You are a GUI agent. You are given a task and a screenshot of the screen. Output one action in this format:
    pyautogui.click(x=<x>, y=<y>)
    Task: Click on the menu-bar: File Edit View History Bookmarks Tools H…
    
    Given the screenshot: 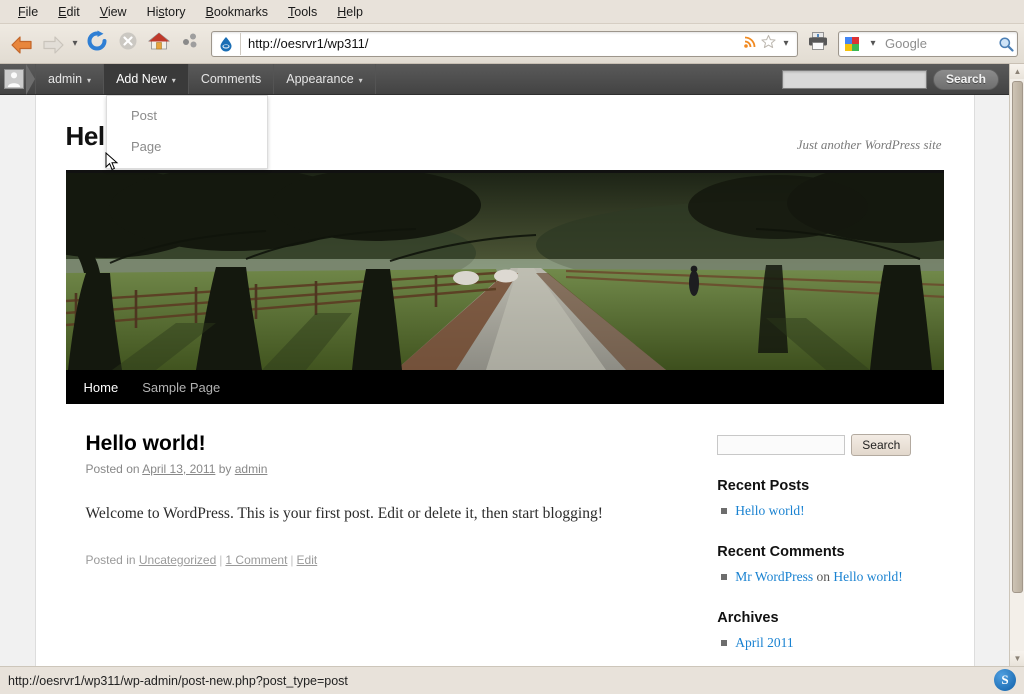 What is the action you would take?
    pyautogui.click(x=512, y=12)
    